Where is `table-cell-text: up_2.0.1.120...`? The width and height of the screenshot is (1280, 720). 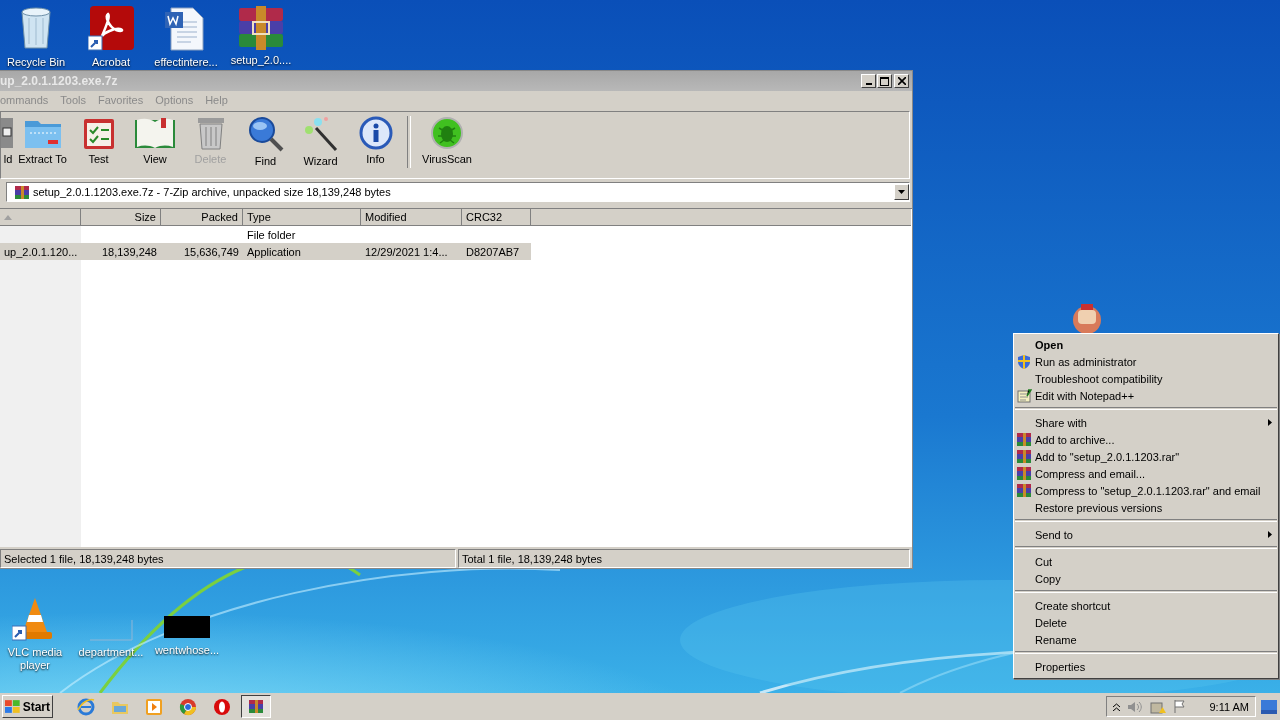
table-cell-text: up_2.0.1.120... is located at coordinates (41, 252).